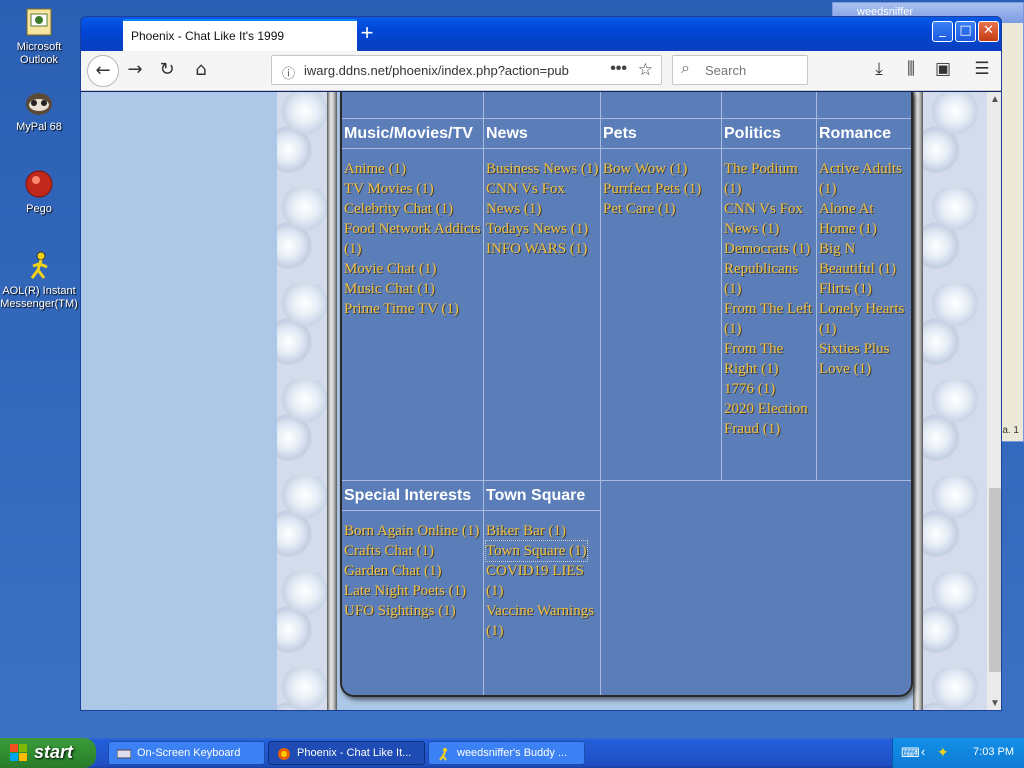 This screenshot has width=1024, height=768. Describe the element at coordinates (923, 751) in the screenshot. I see `tray-expand-icon: ‹` at that location.